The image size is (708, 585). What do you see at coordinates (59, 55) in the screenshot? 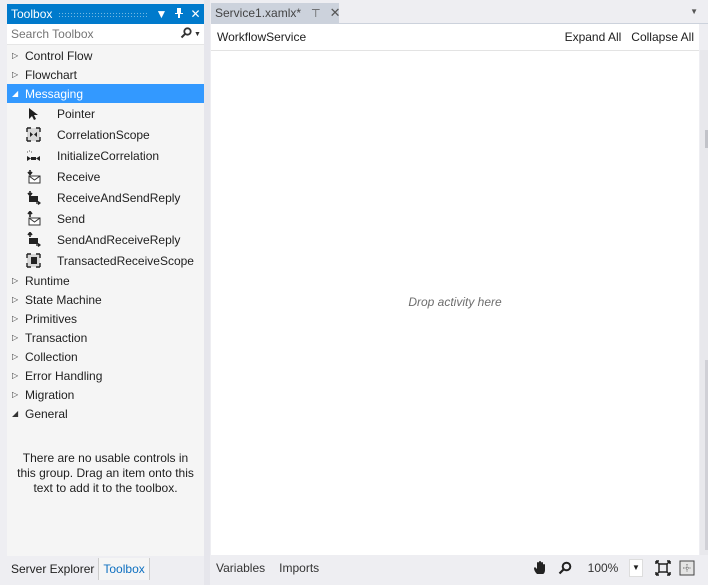
I see `group-label: Control Flow` at bounding box center [59, 55].